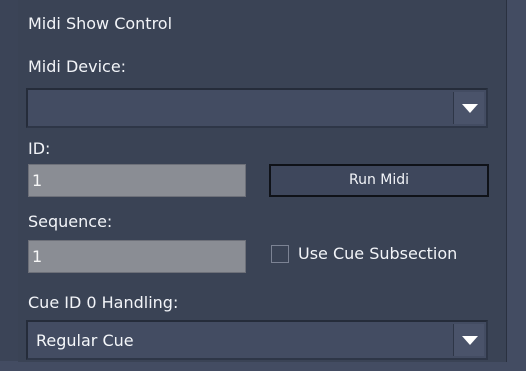 This screenshot has height=371, width=526. I want to click on midi-device-dropdown-button, so click(468, 108).